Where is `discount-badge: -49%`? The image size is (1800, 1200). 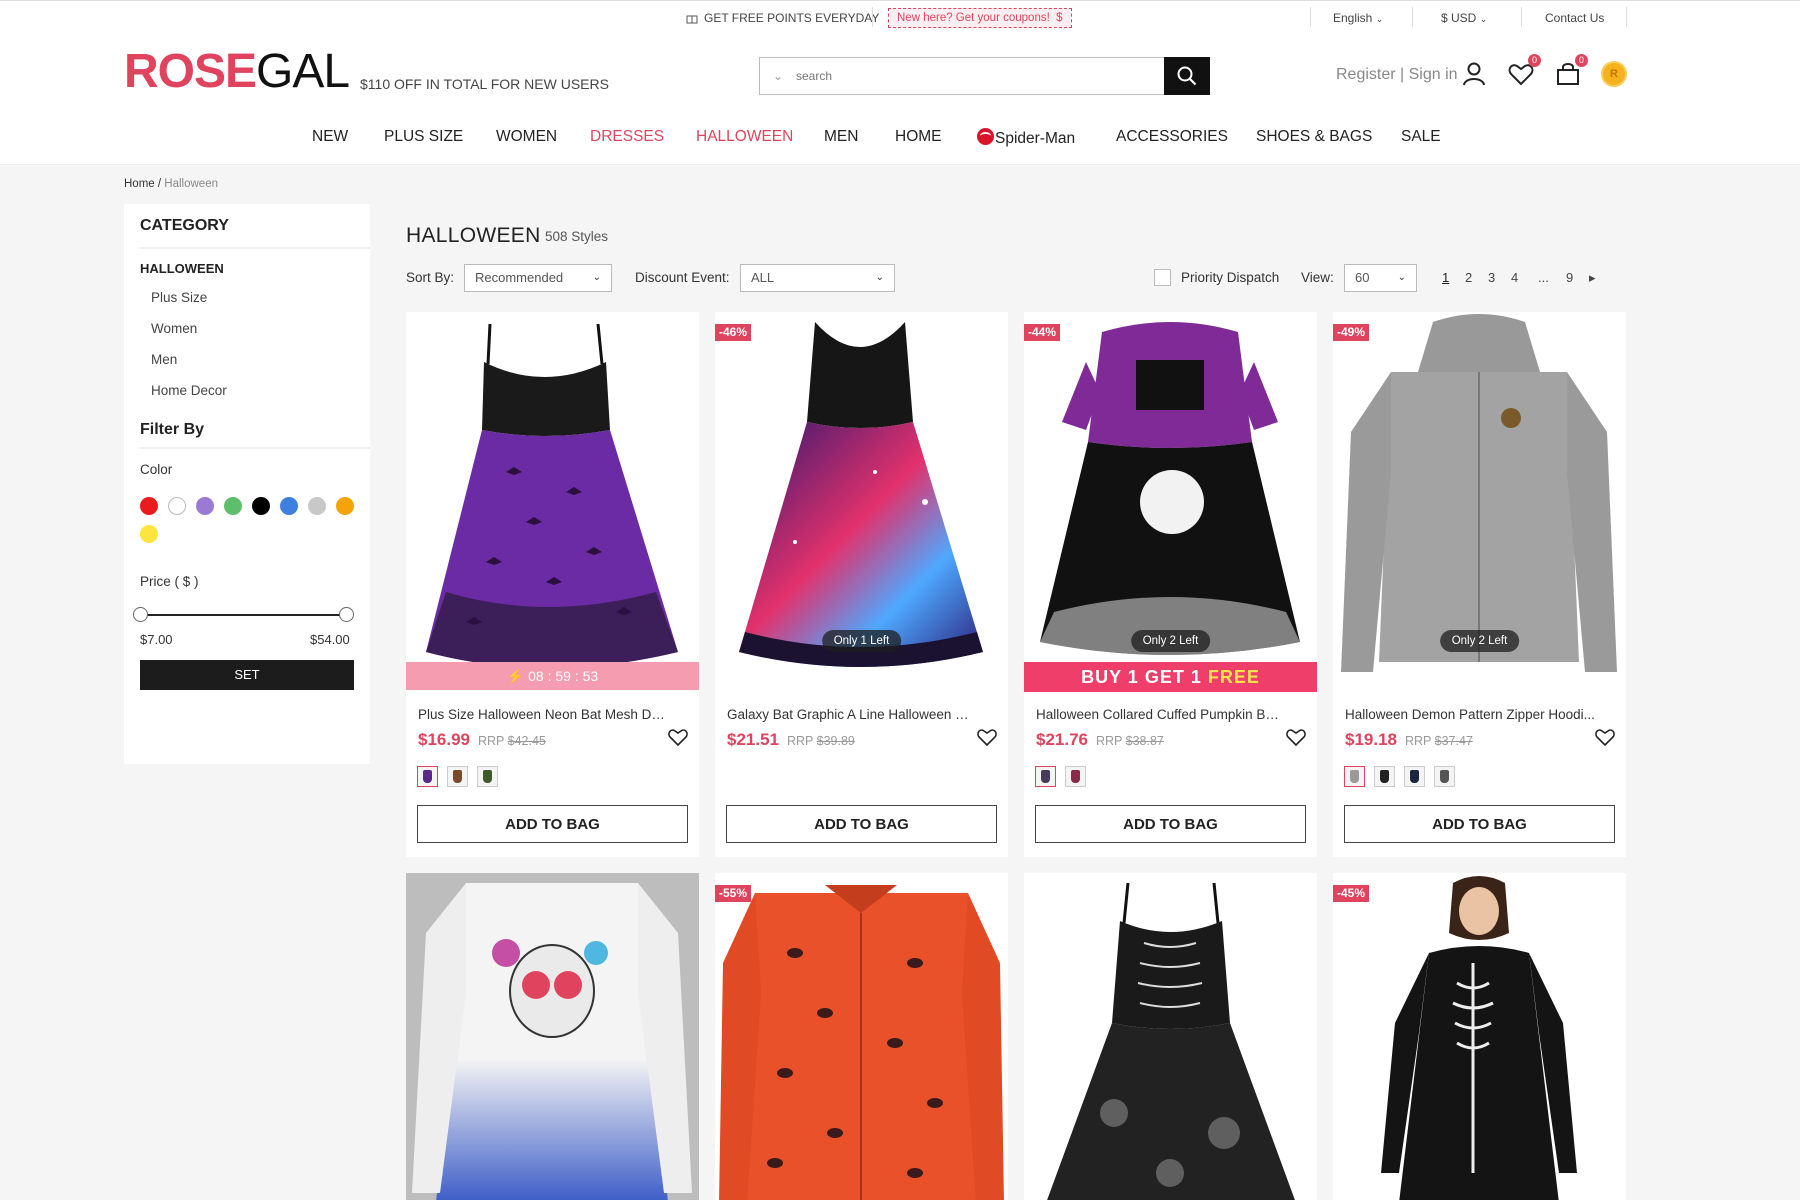
discount-badge: -49% is located at coordinates (1351, 332).